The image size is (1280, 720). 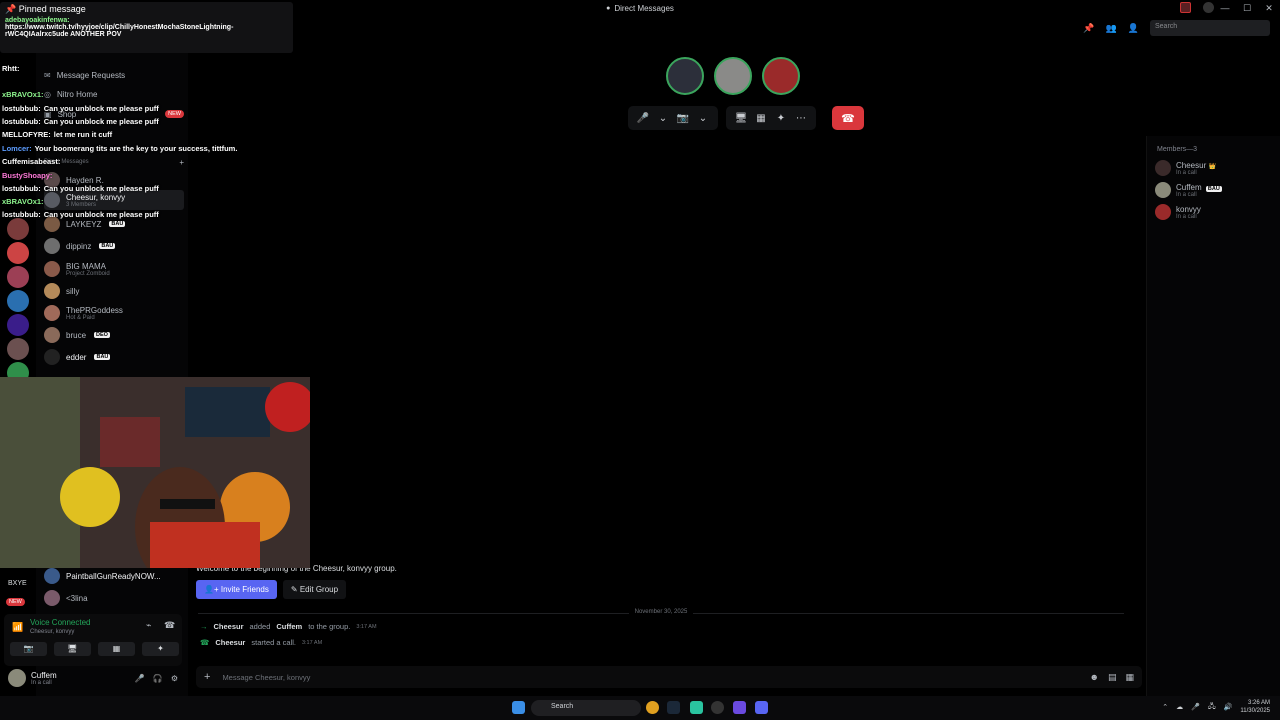 What do you see at coordinates (114, 200) in the screenshot?
I see `dm-item-group: Cheesur, konvyy 3 Members` at bounding box center [114, 200].